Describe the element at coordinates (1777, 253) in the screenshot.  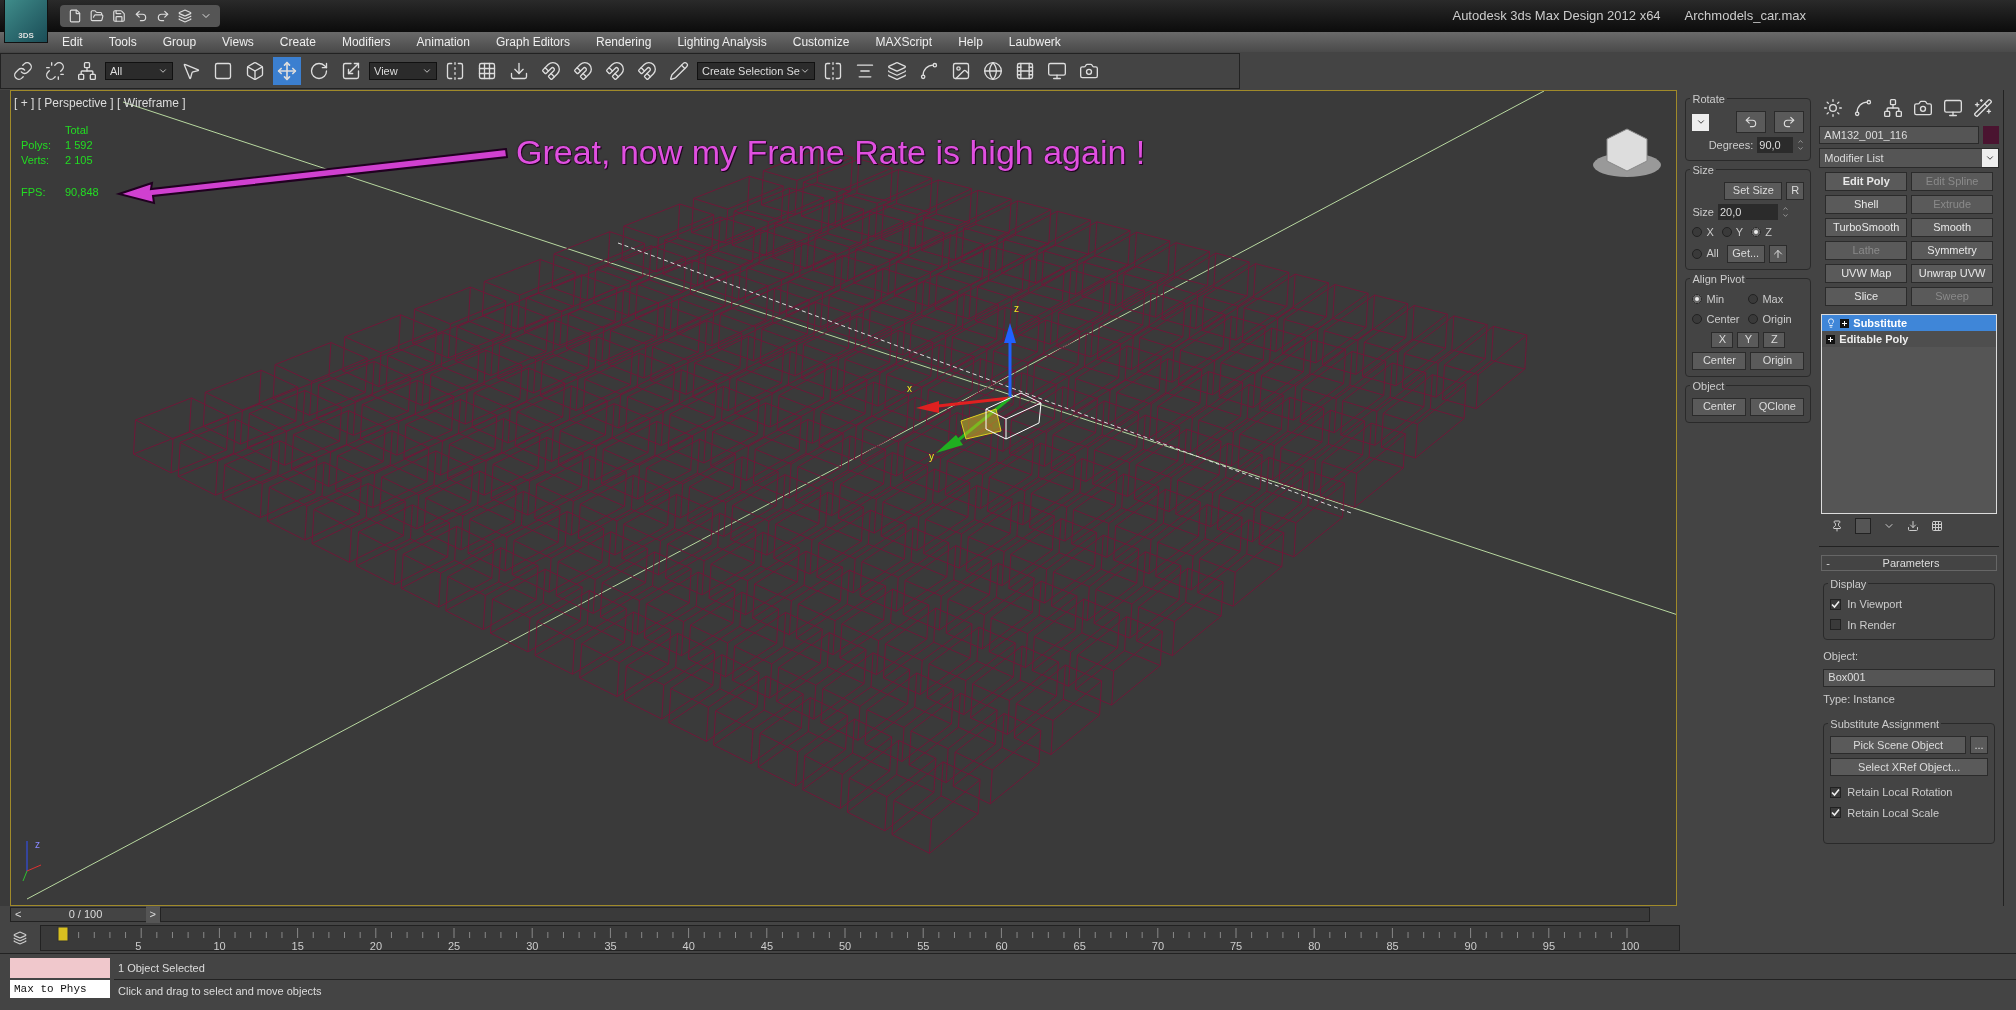
I see `up-button` at that location.